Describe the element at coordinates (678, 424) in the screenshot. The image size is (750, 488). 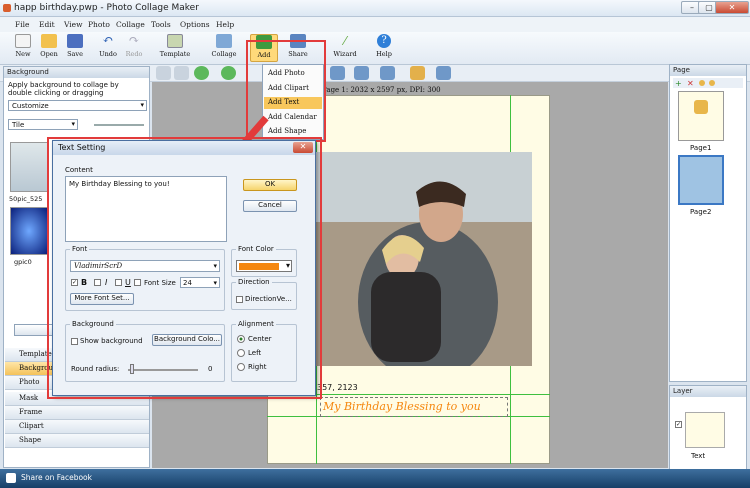
I see `layer-visible-checkbox: ✓` at that location.